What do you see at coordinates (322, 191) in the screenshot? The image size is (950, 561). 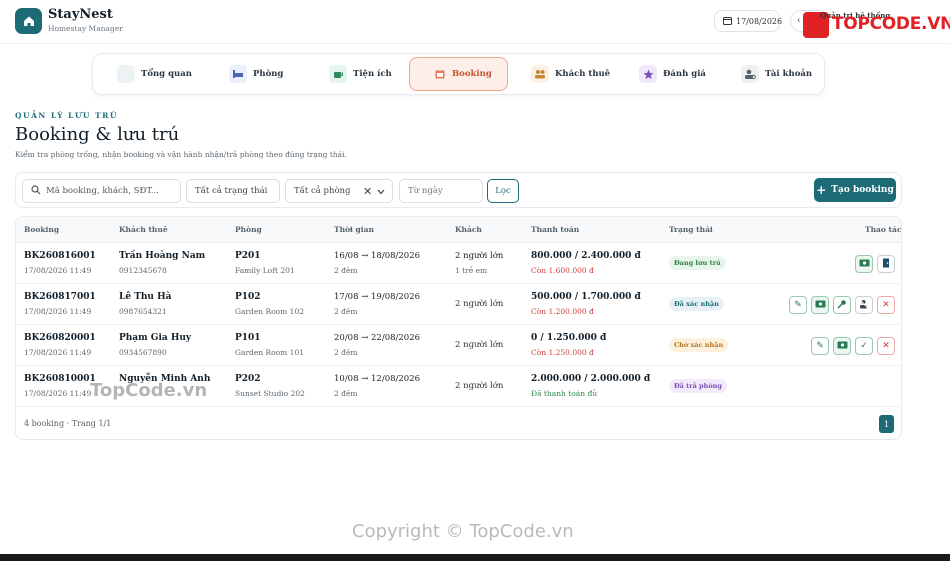 I see `room-select-value: Tất cả phòng` at bounding box center [322, 191].